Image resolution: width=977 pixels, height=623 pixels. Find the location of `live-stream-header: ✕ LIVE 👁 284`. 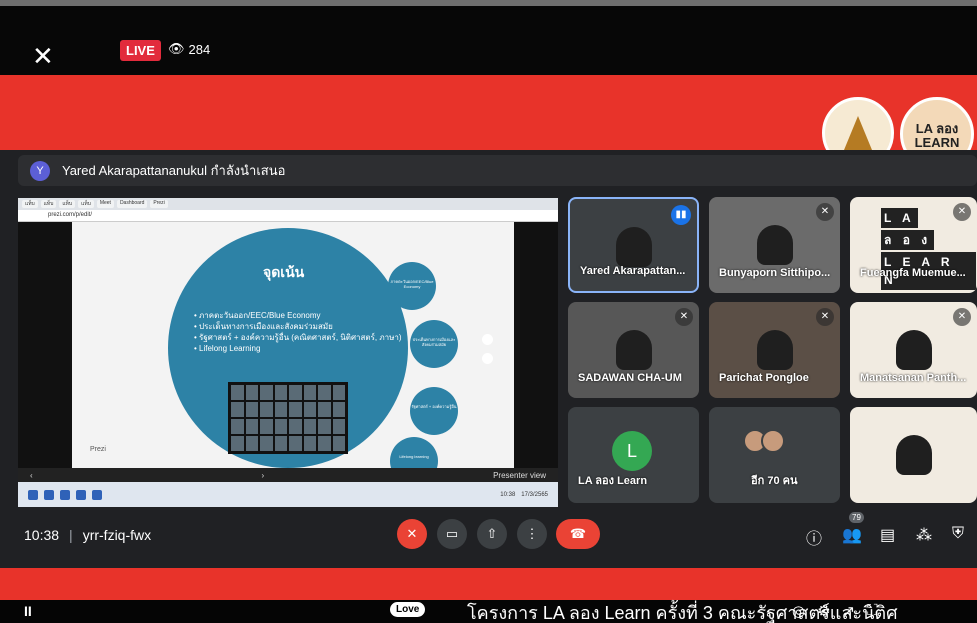

live-stream-header: ✕ LIVE 👁 284 is located at coordinates (488, 37).